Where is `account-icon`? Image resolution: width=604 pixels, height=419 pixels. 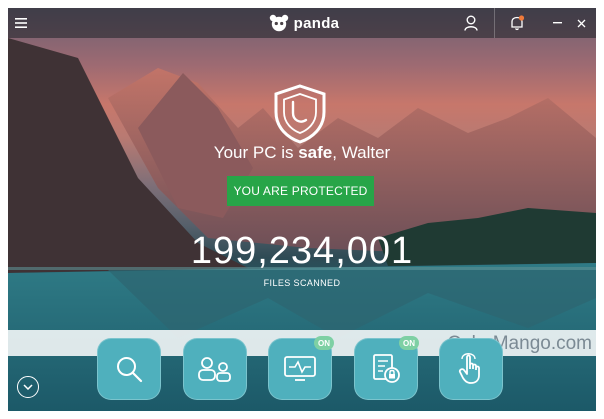 account-icon is located at coordinates (471, 23).